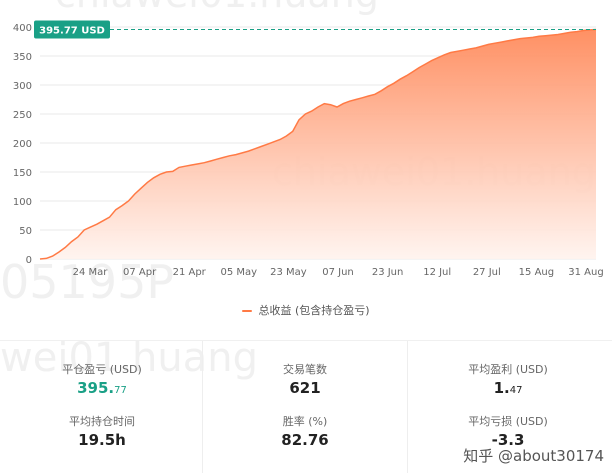 This screenshot has height=473, width=612. Describe the element at coordinates (388, 272) in the screenshot. I see `x-tick-label: 23 Jun` at that location.